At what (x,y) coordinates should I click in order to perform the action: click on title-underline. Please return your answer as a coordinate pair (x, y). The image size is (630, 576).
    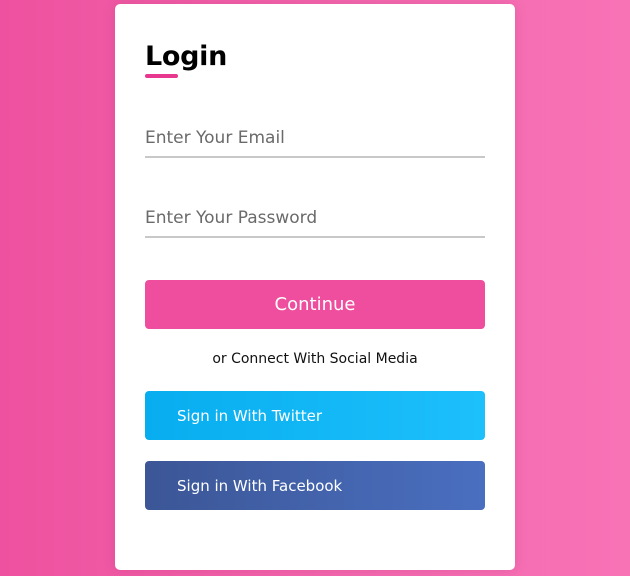
    Looking at the image, I should click on (161, 76).